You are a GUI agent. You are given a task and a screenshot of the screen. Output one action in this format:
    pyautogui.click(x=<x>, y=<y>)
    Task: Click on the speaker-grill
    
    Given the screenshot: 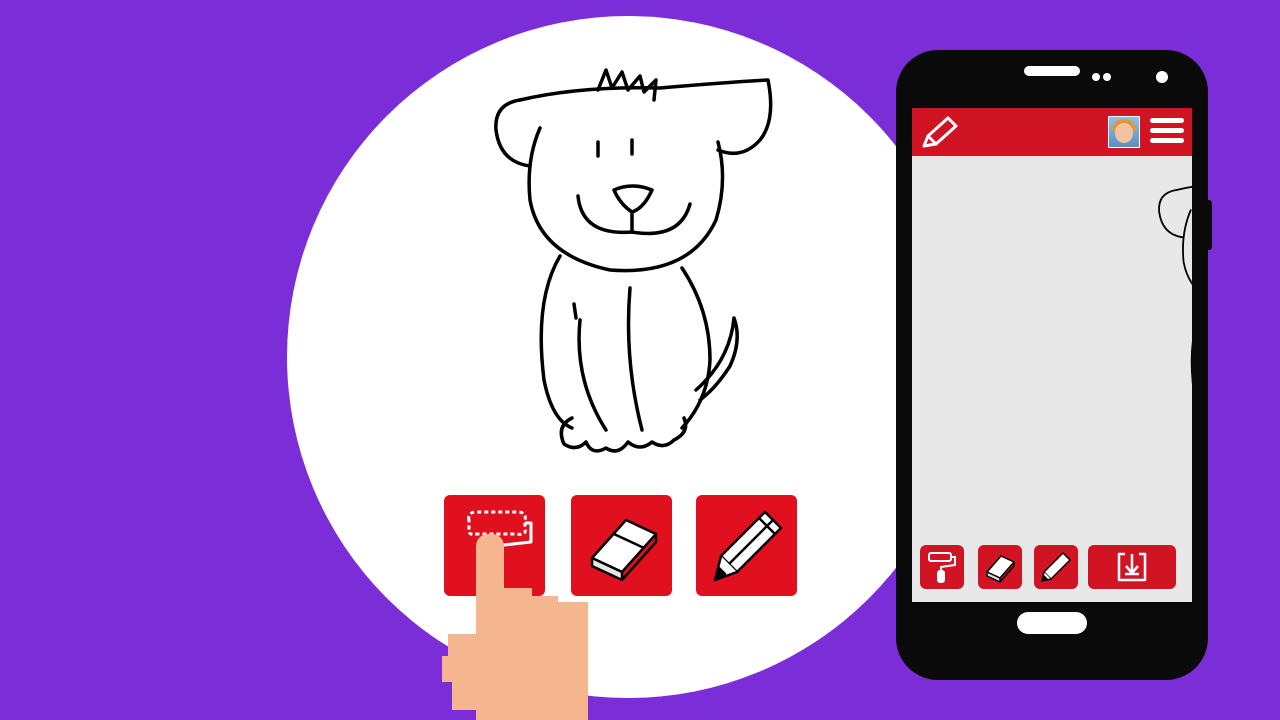 What is the action you would take?
    pyautogui.click(x=1052, y=71)
    